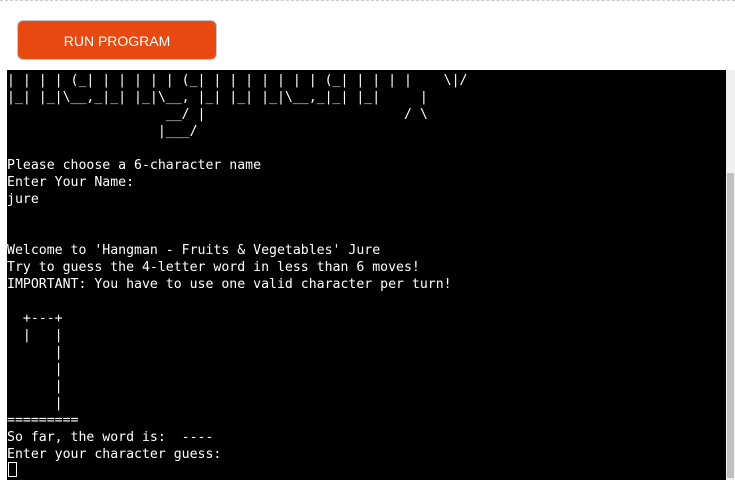  Describe the element at coordinates (134, 165) in the screenshot. I see `name-prompt: Please choose a 6-character name` at that location.